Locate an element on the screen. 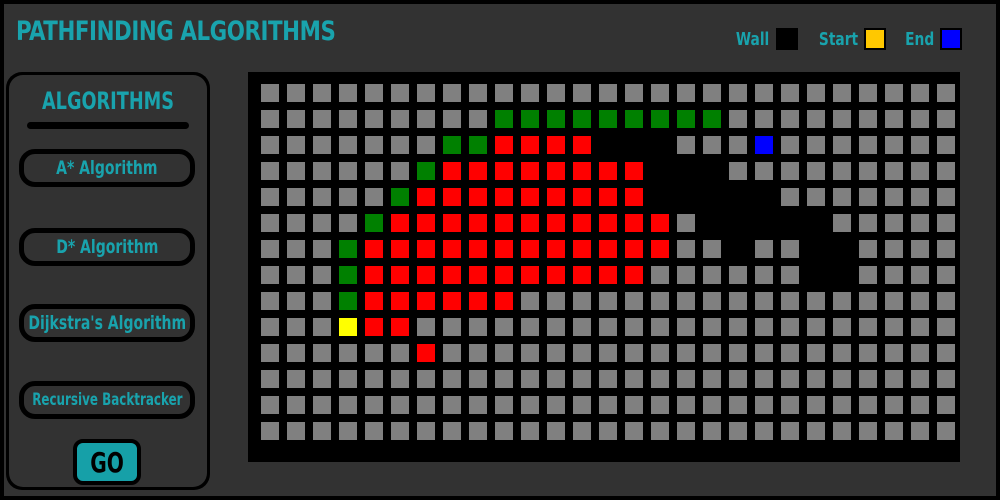 Image resolution: width=1000 pixels, height=500 pixels. a-star-button: A* Algorithm is located at coordinates (107, 168).